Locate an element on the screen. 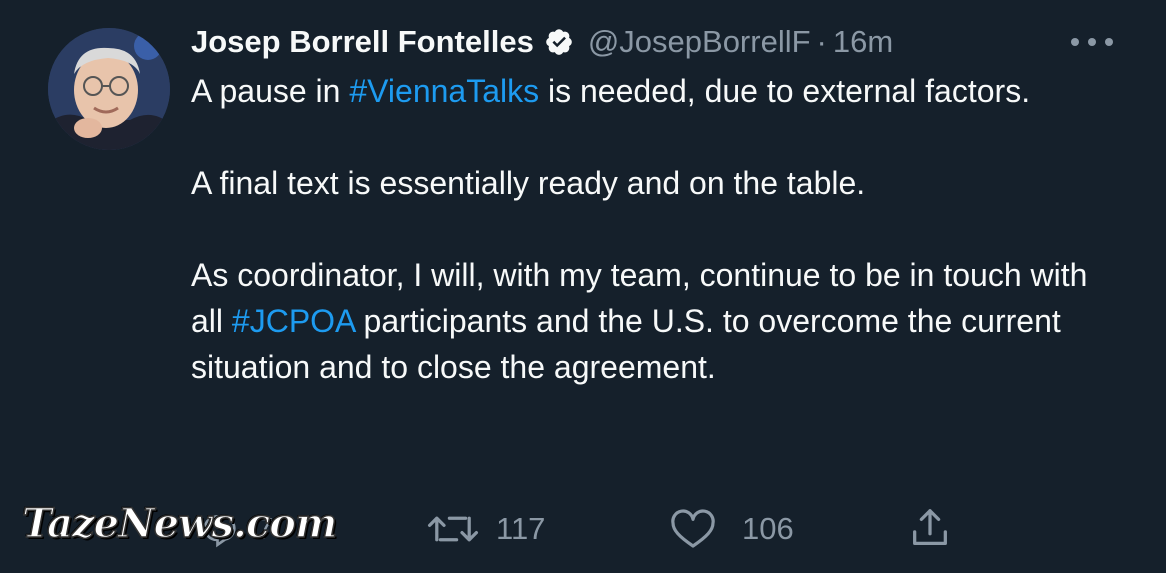  hashtag-link: #ViennaTalks is located at coordinates (444, 91).